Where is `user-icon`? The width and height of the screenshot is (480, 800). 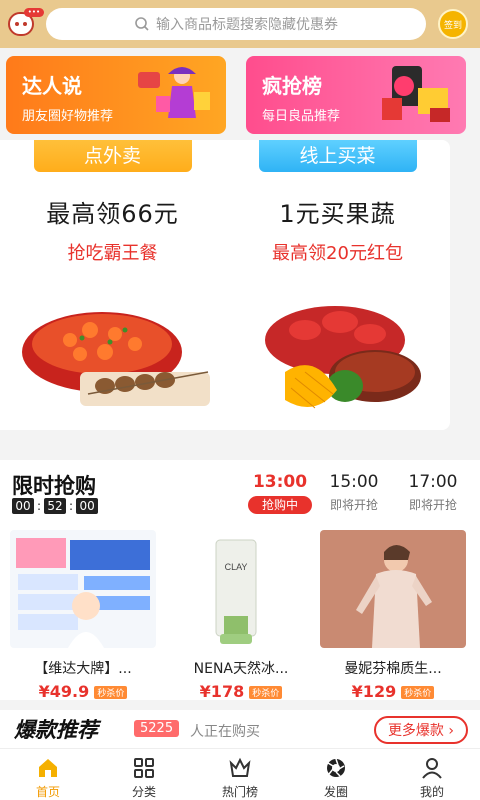 user-icon is located at coordinates (432, 768).